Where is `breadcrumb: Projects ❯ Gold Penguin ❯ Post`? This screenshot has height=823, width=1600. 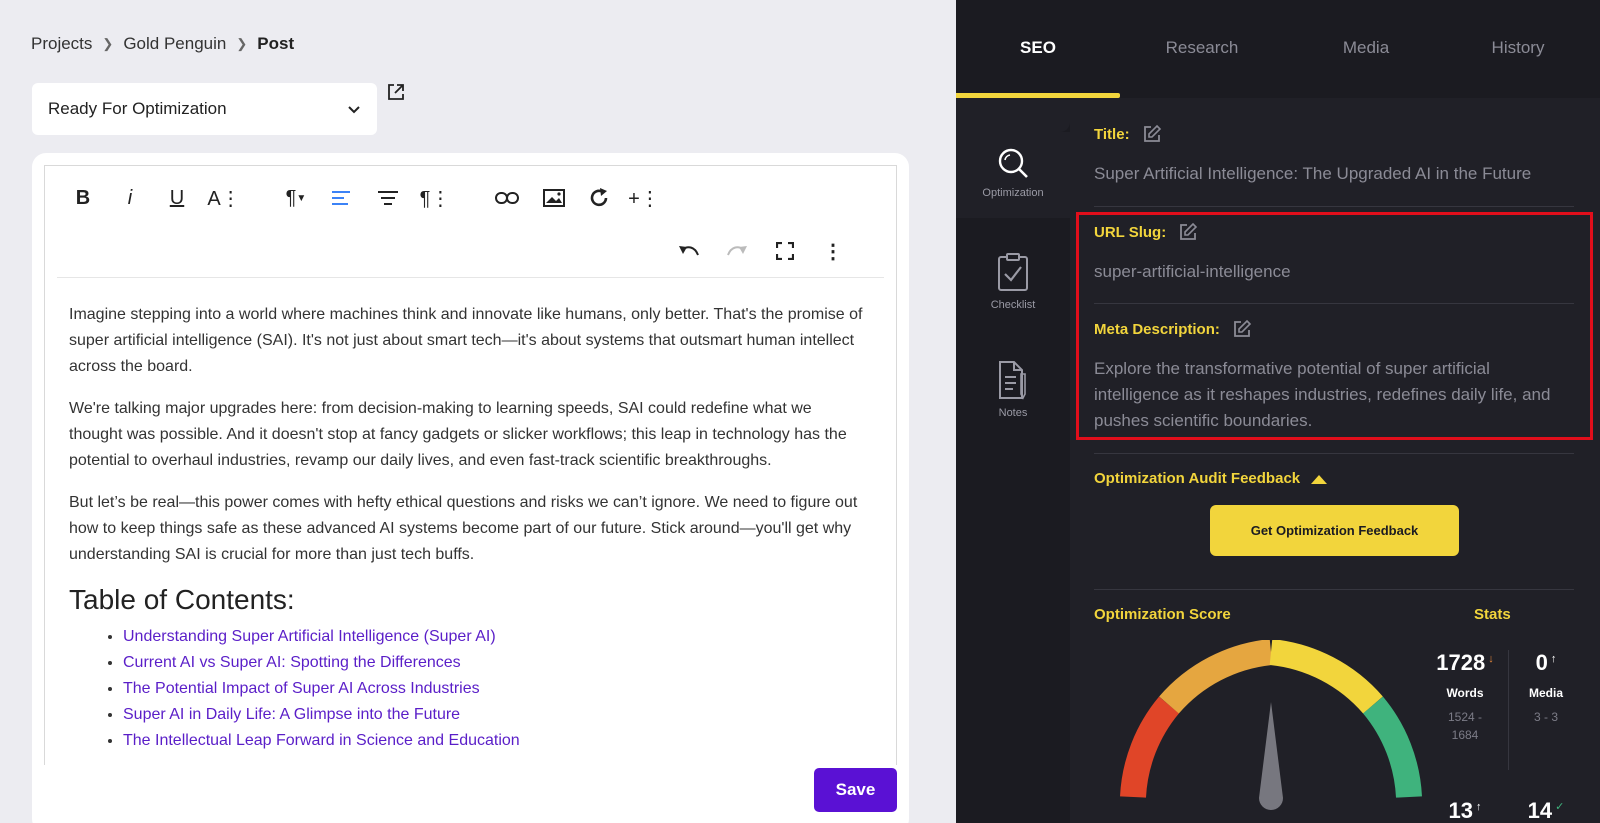
breadcrumb: Projects ❯ Gold Penguin ❯ Post is located at coordinates (162, 44).